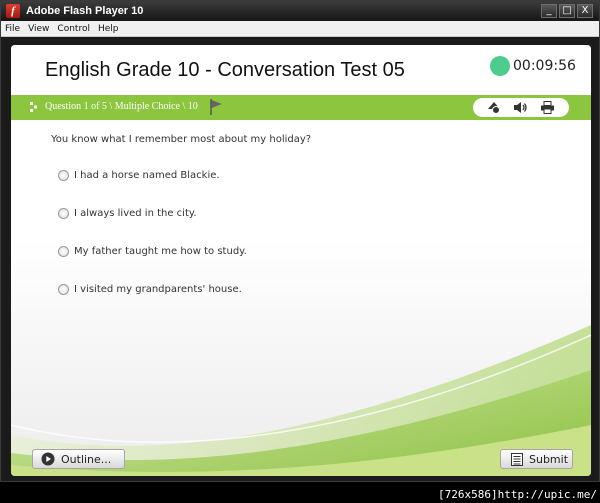 The height and width of the screenshot is (503, 600). I want to click on choice-2: I always lived in the city., so click(127, 213).